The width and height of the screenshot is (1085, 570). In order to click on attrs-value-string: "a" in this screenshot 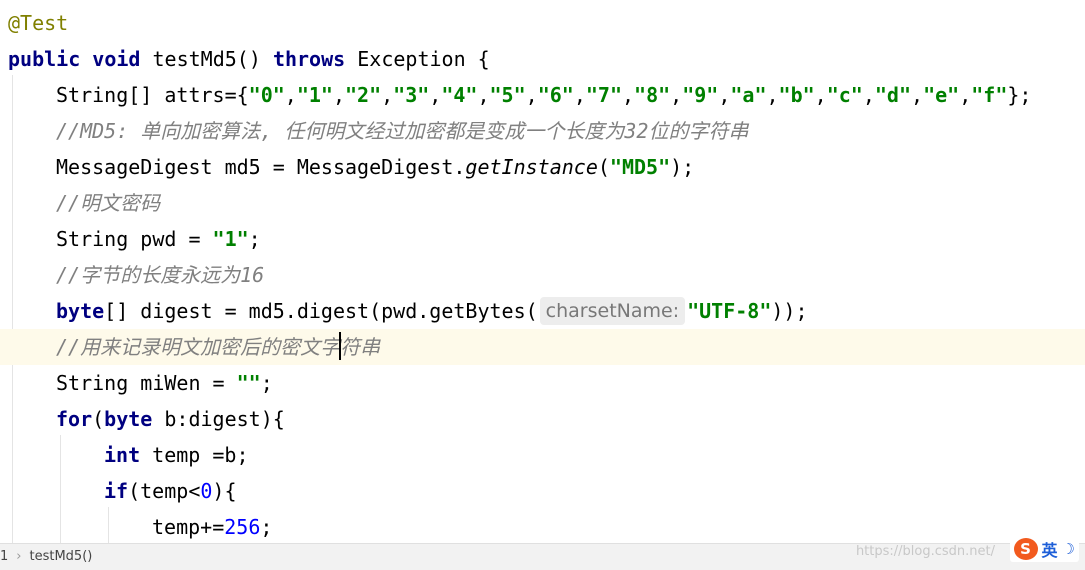, I will do `click(748, 95)`.